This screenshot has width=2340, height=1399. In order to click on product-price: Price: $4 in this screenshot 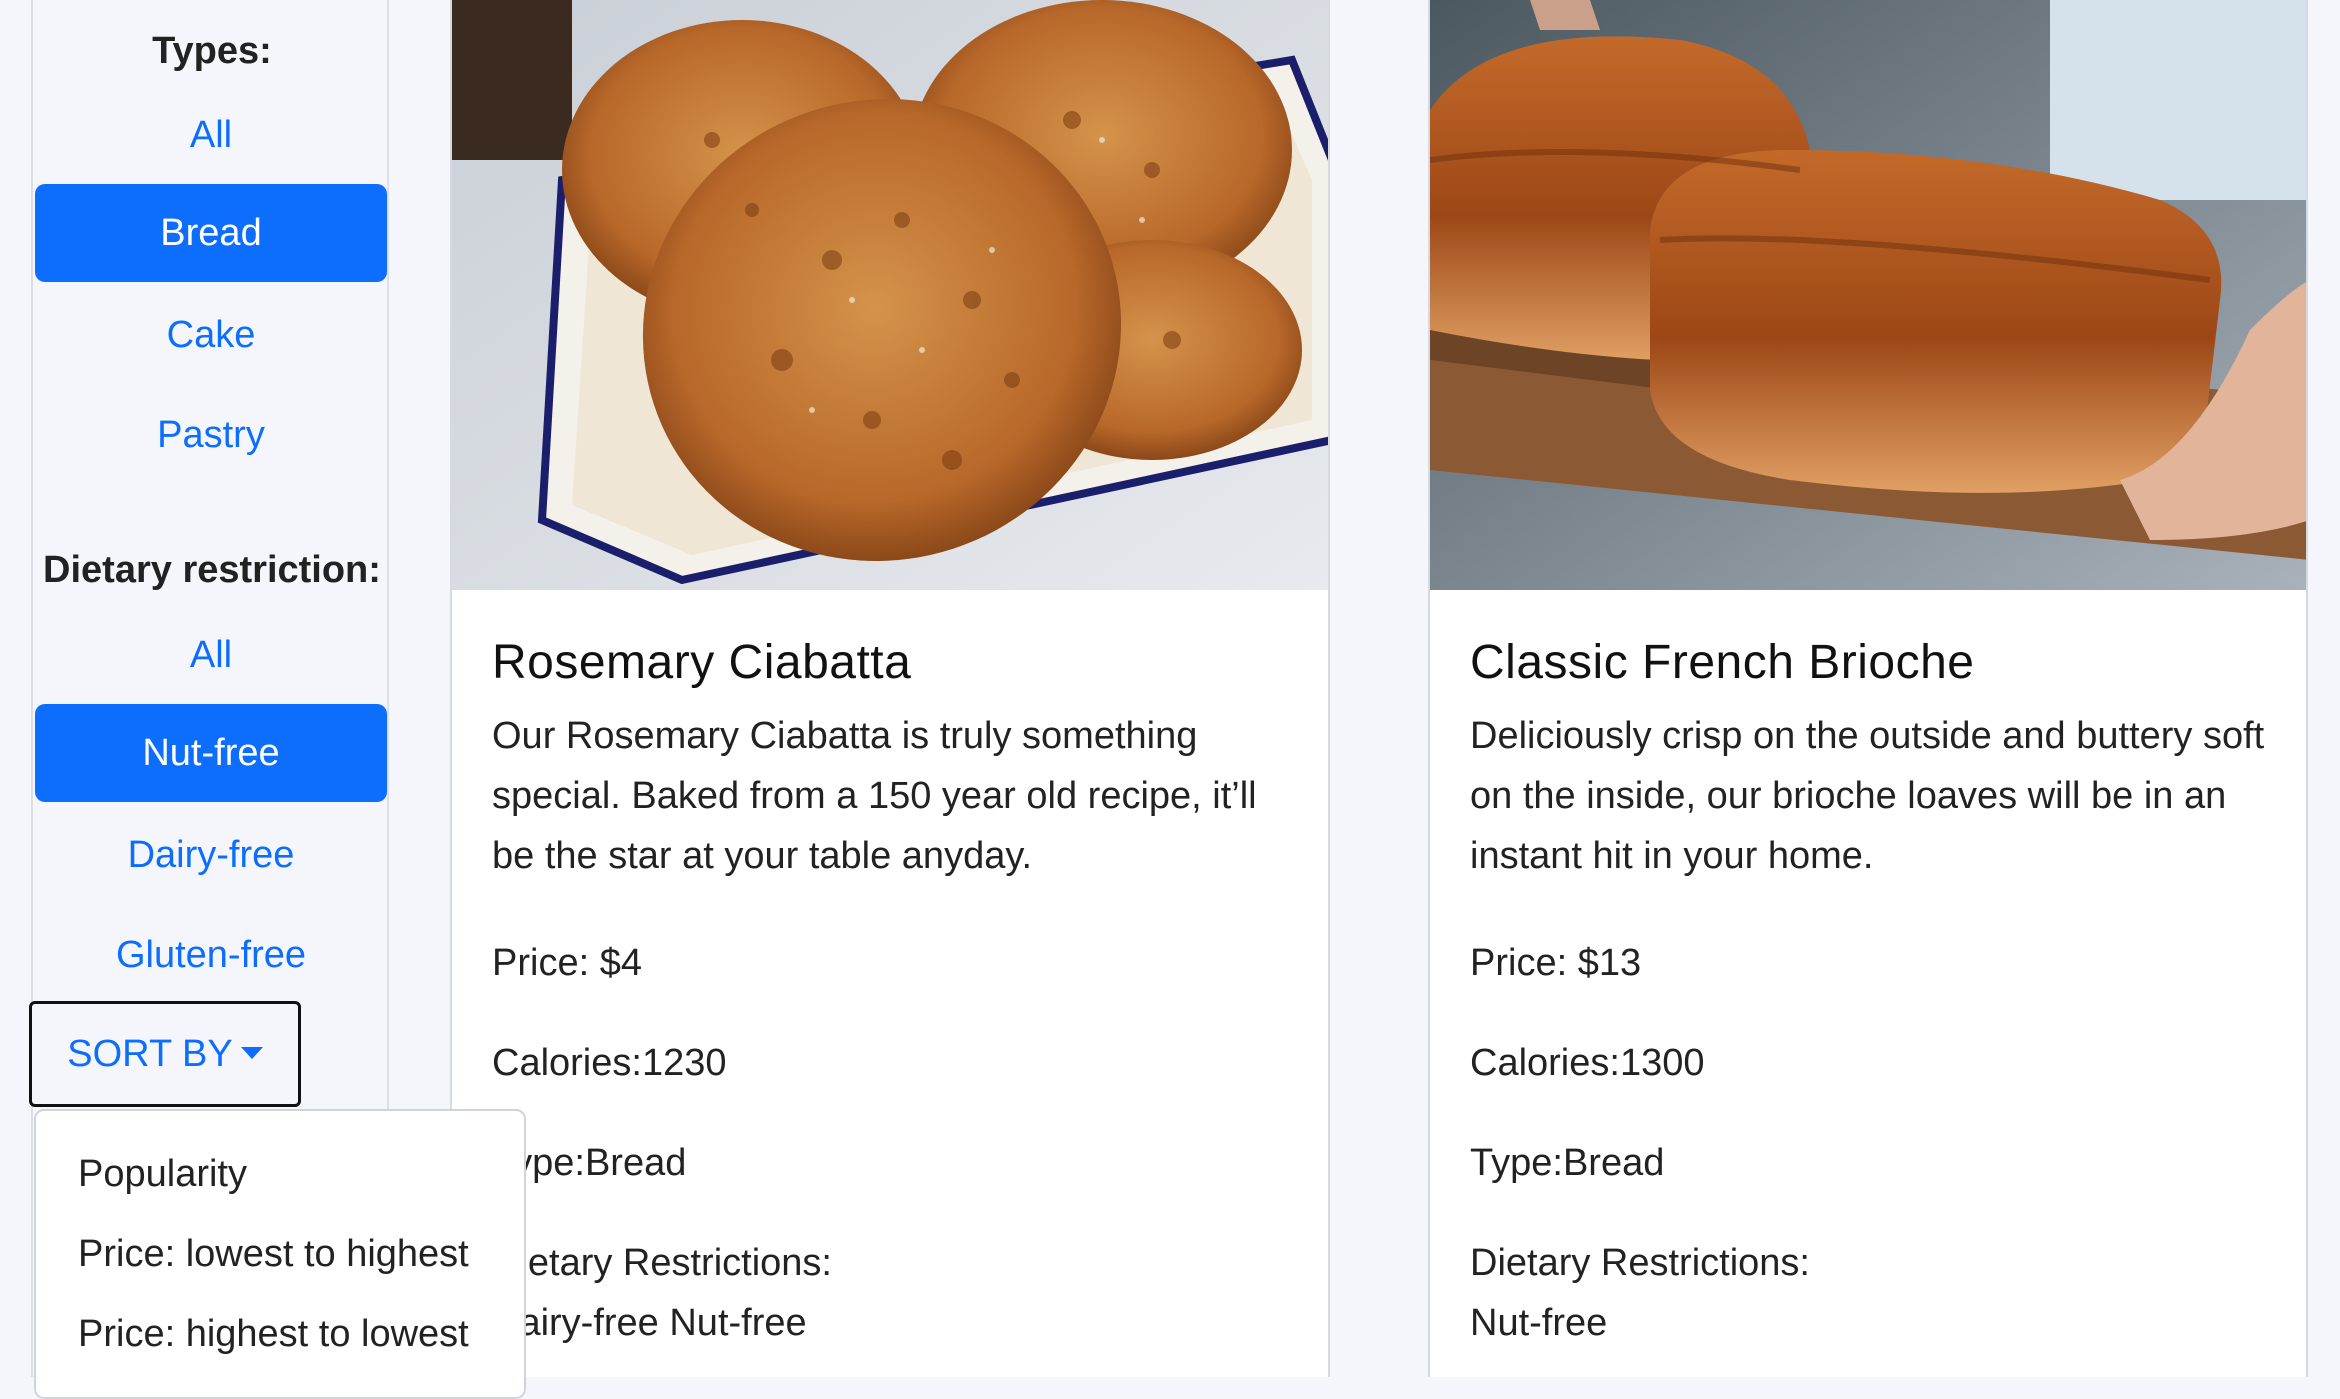, I will do `click(567, 963)`.